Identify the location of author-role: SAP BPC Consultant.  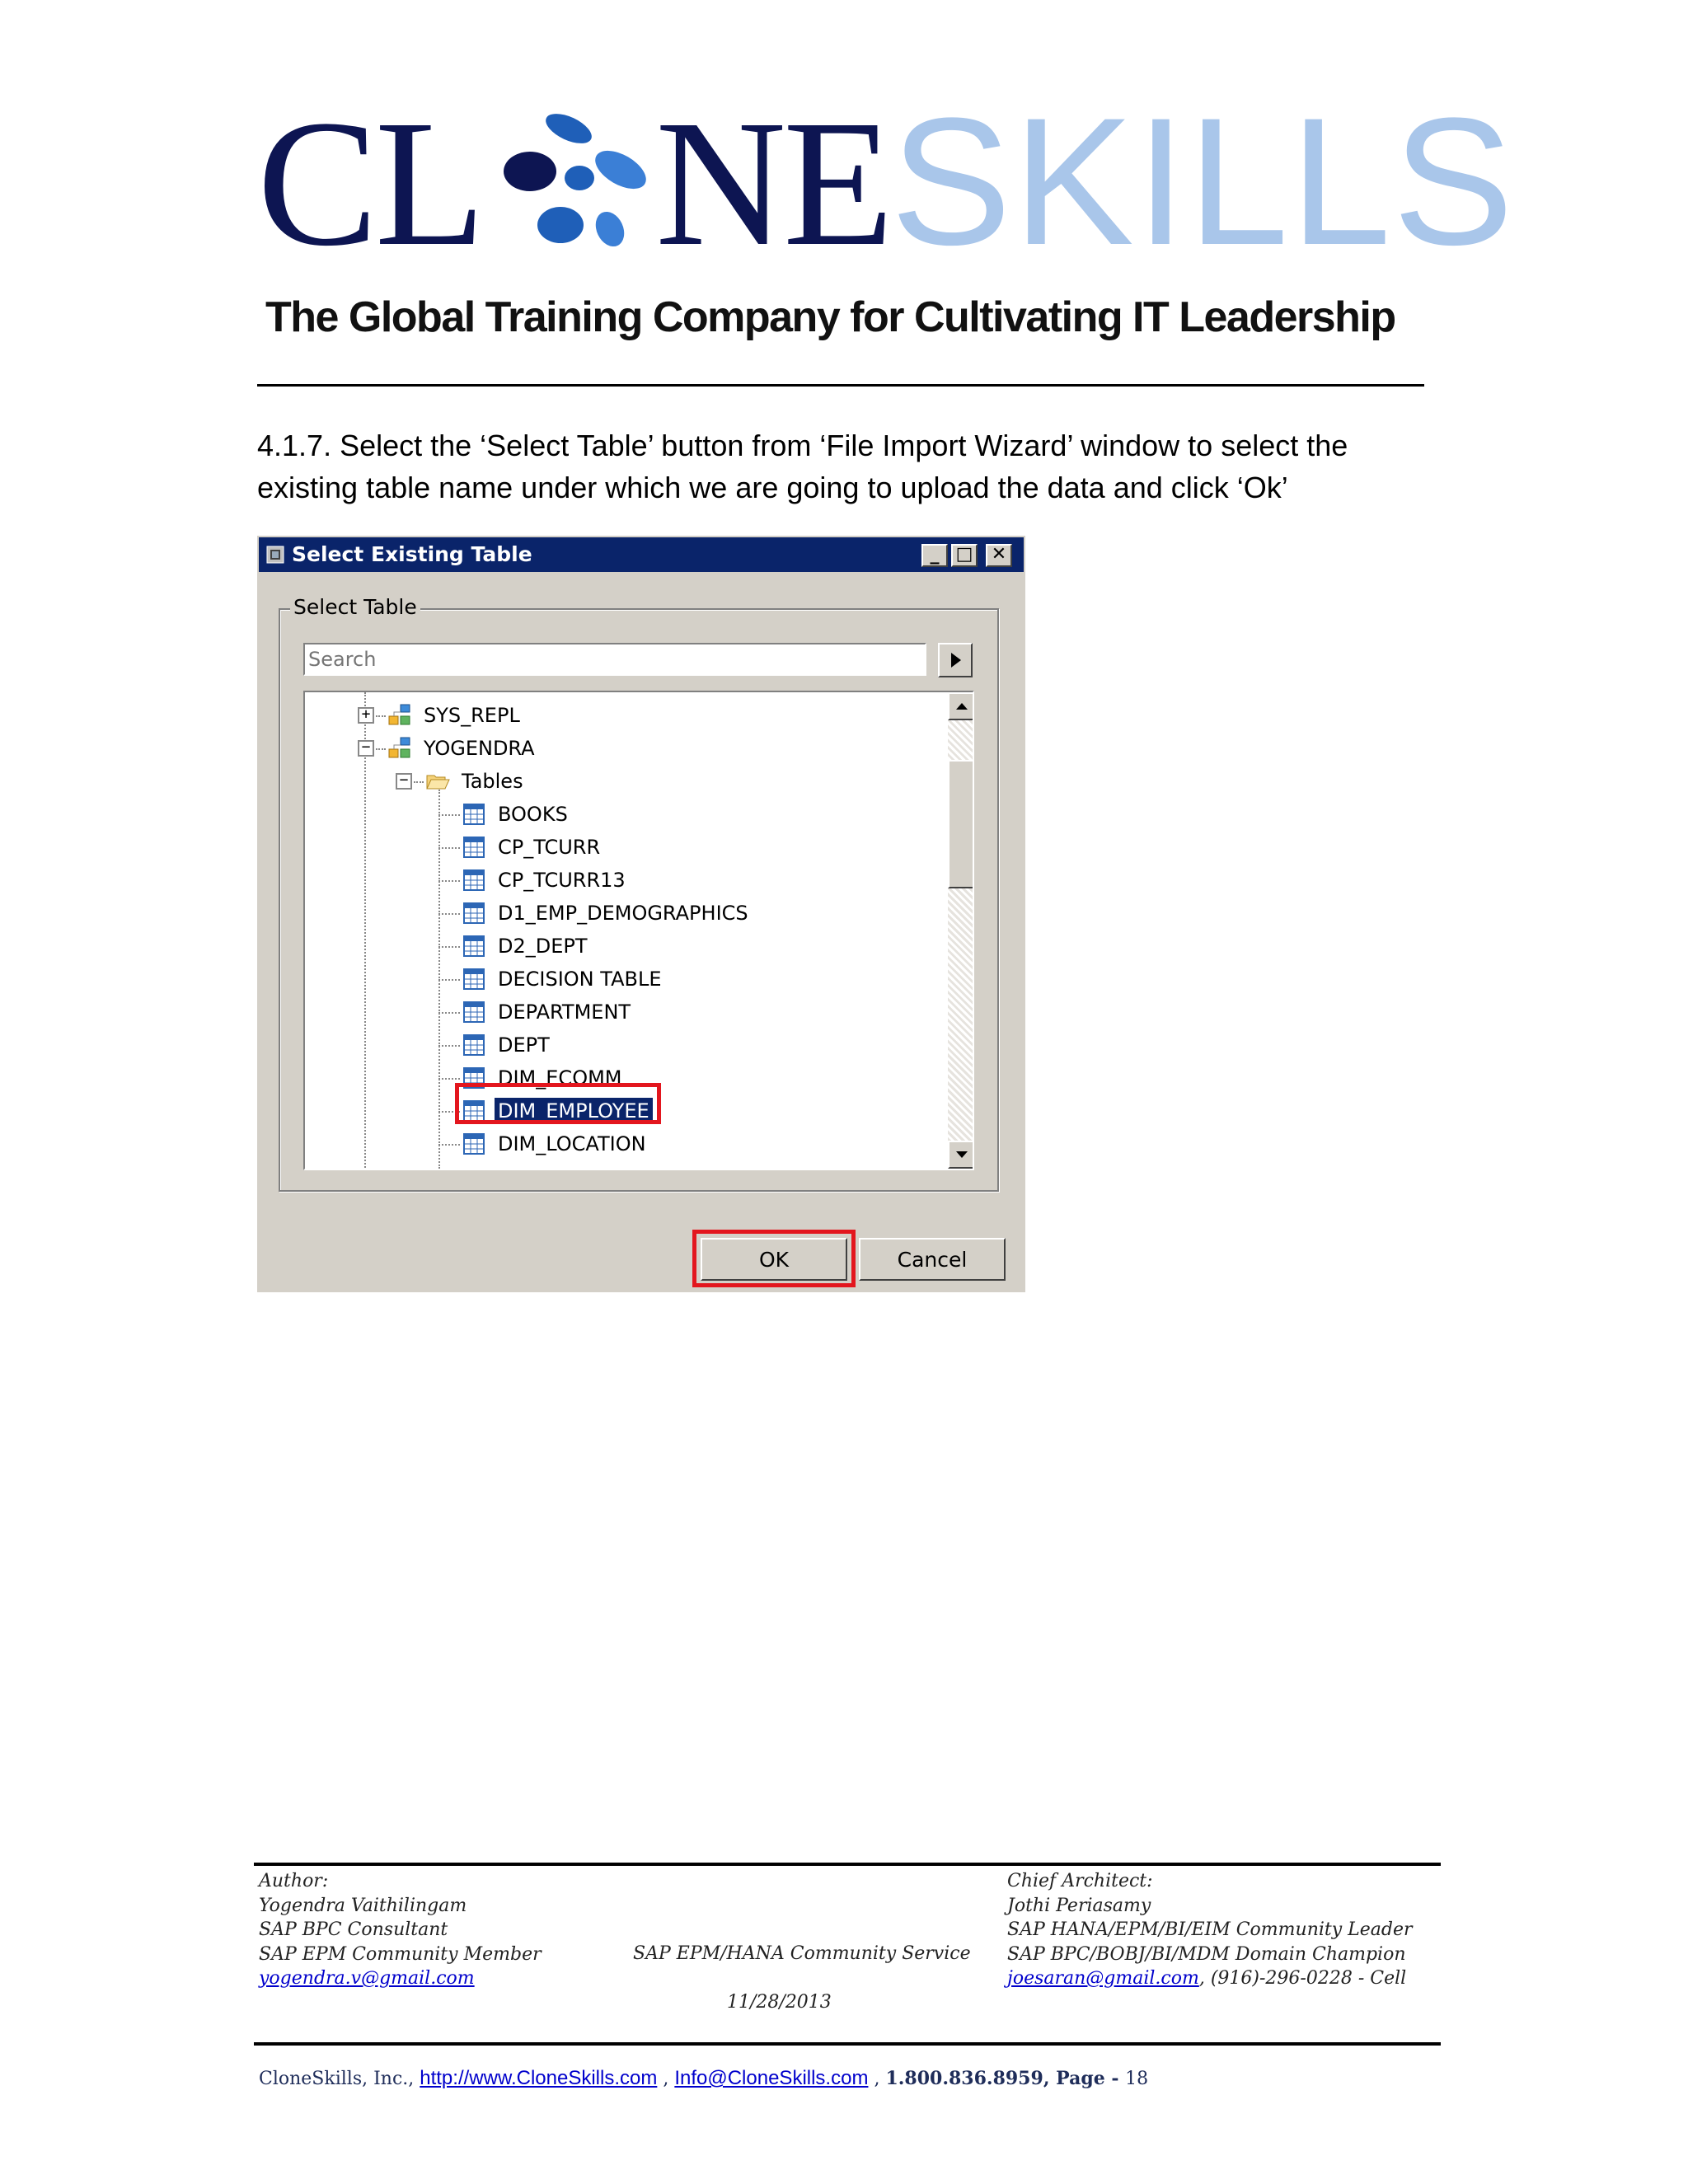
(354, 1929).